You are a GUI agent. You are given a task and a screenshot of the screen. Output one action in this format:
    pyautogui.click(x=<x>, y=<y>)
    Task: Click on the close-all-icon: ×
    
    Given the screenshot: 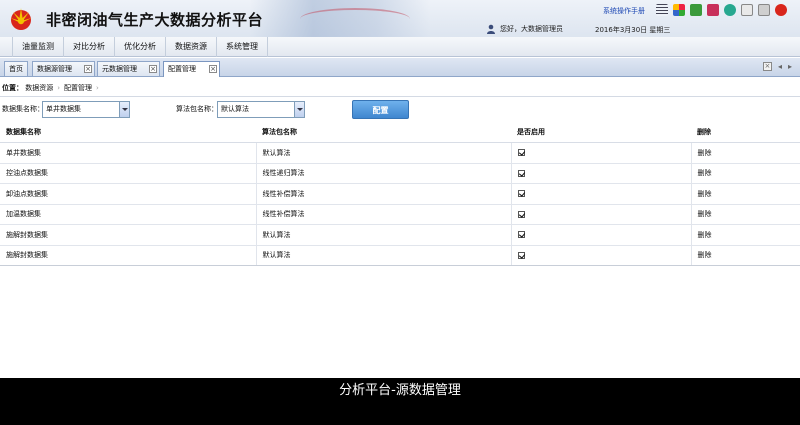 What is the action you would take?
    pyautogui.click(x=767, y=66)
    